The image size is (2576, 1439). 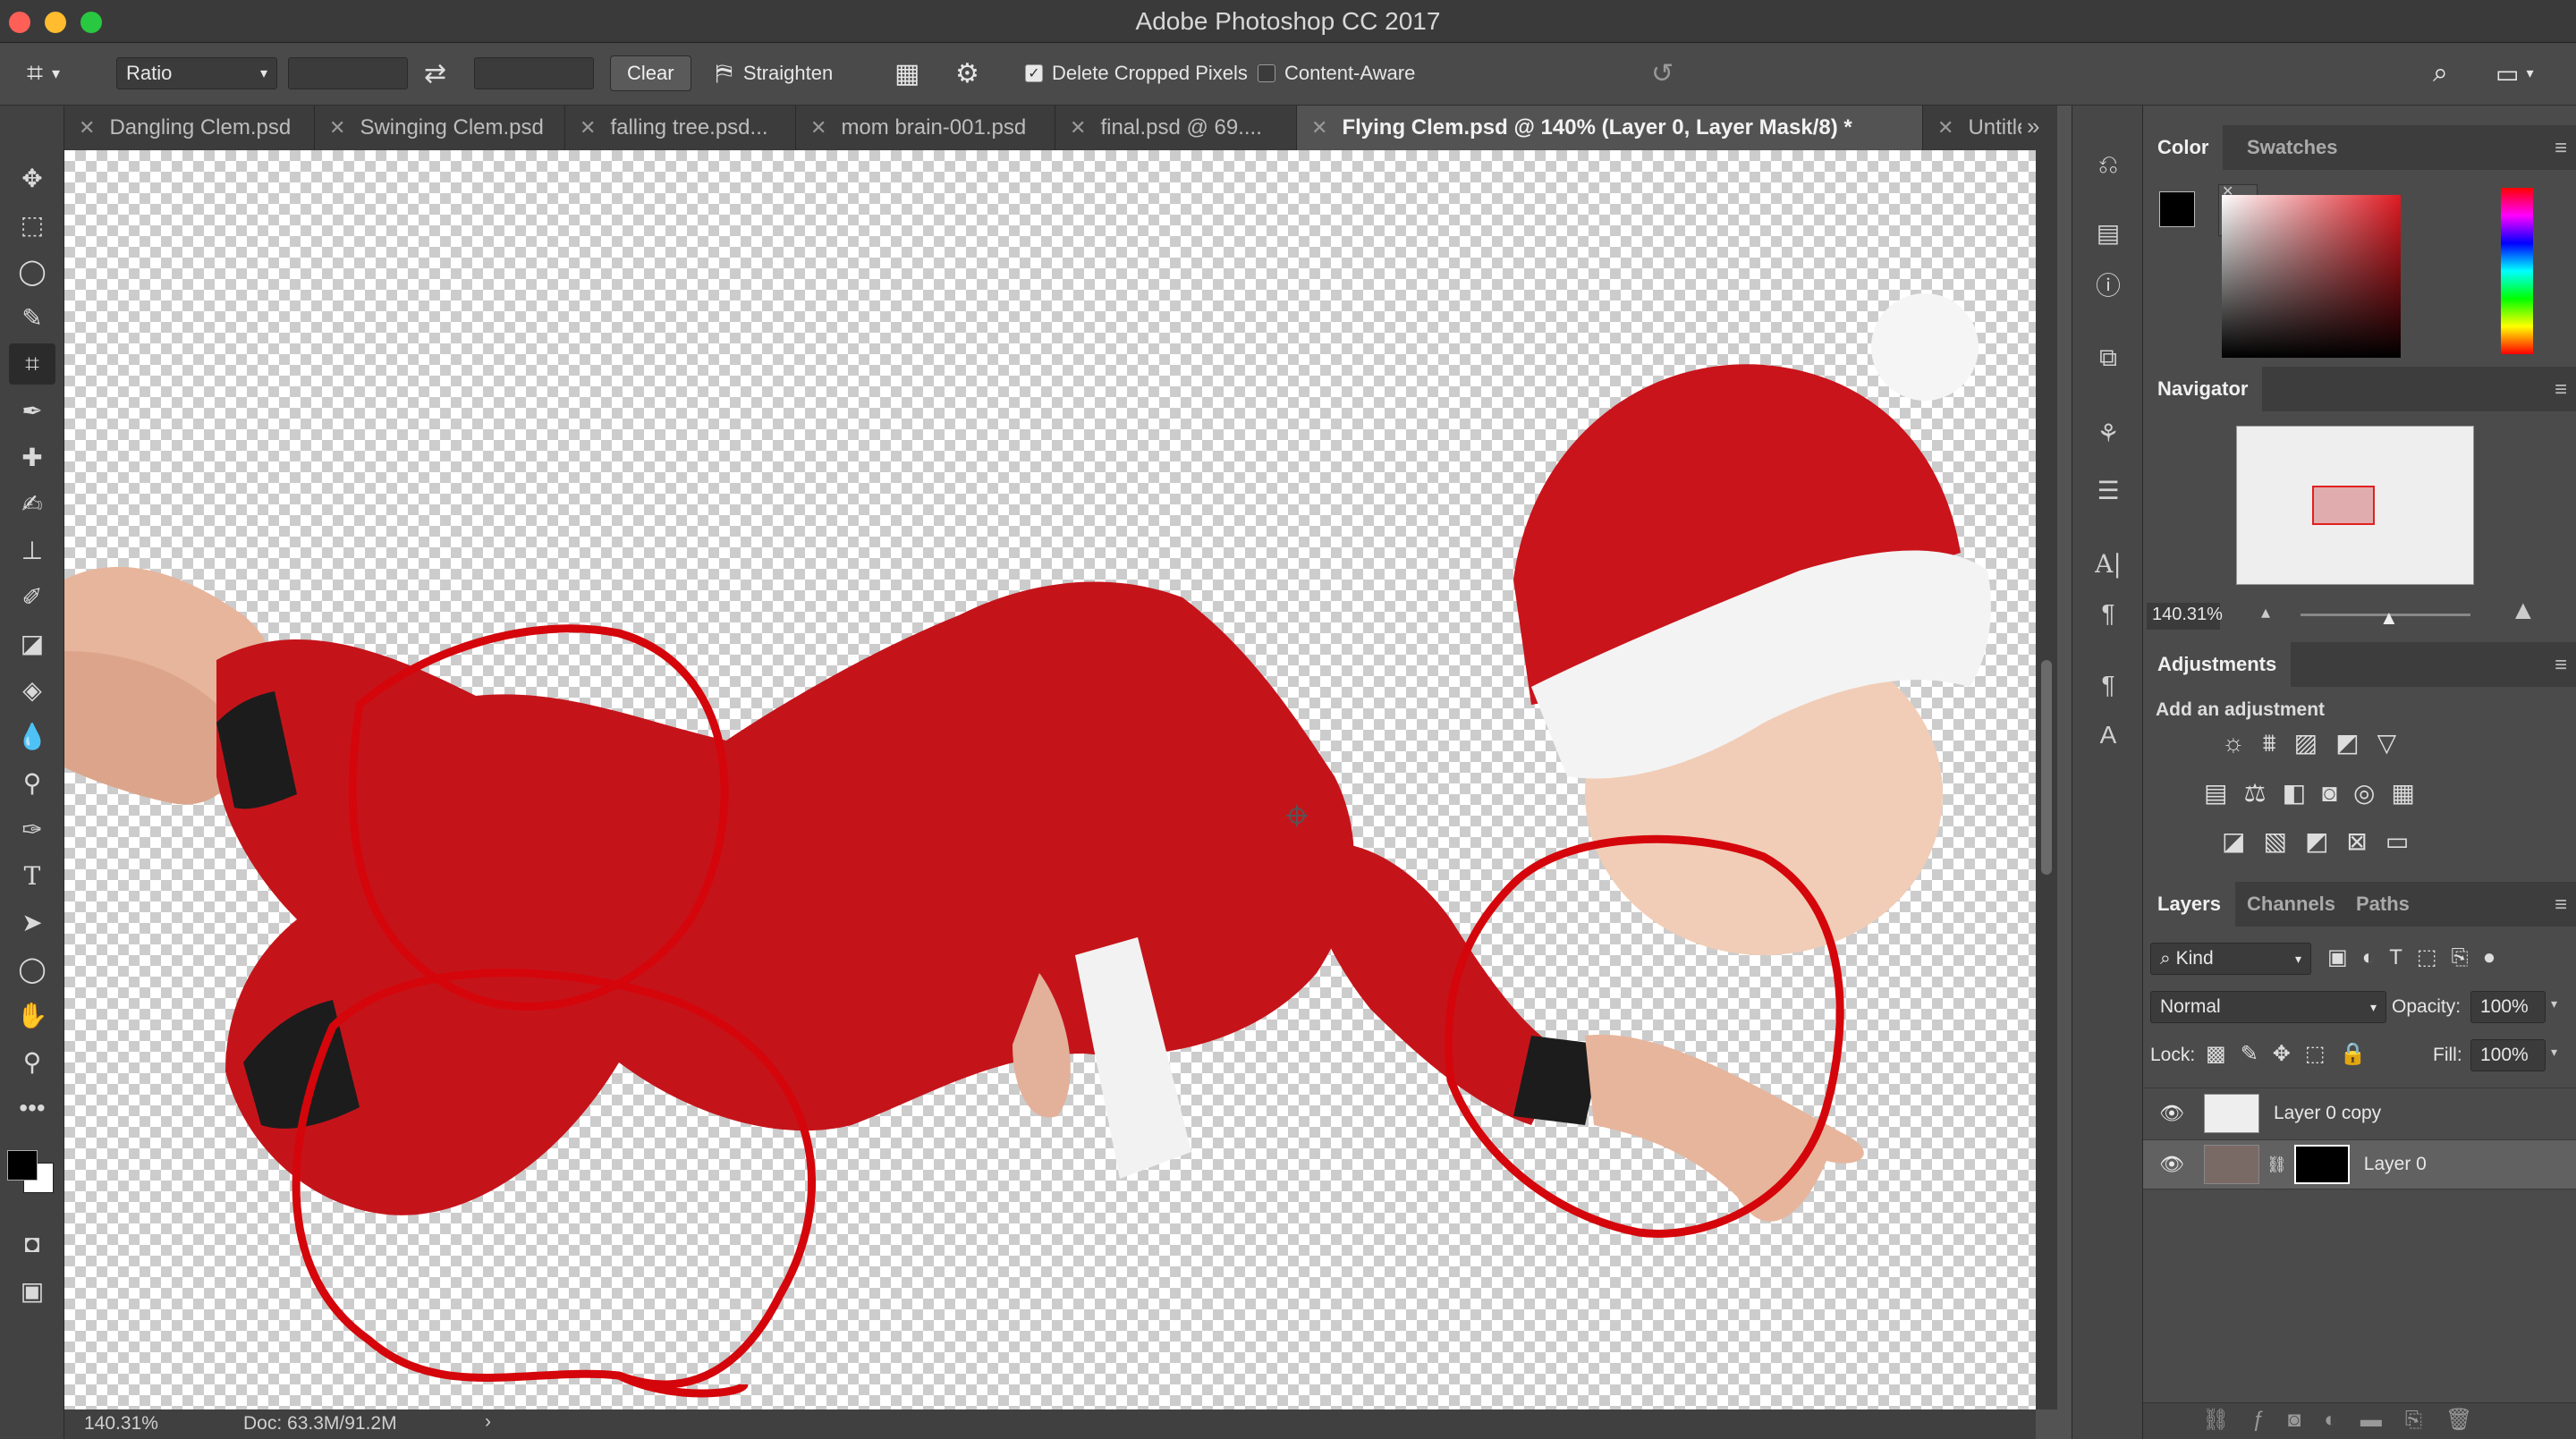 I want to click on status-zoom: 140.31%, so click(x=121, y=1424).